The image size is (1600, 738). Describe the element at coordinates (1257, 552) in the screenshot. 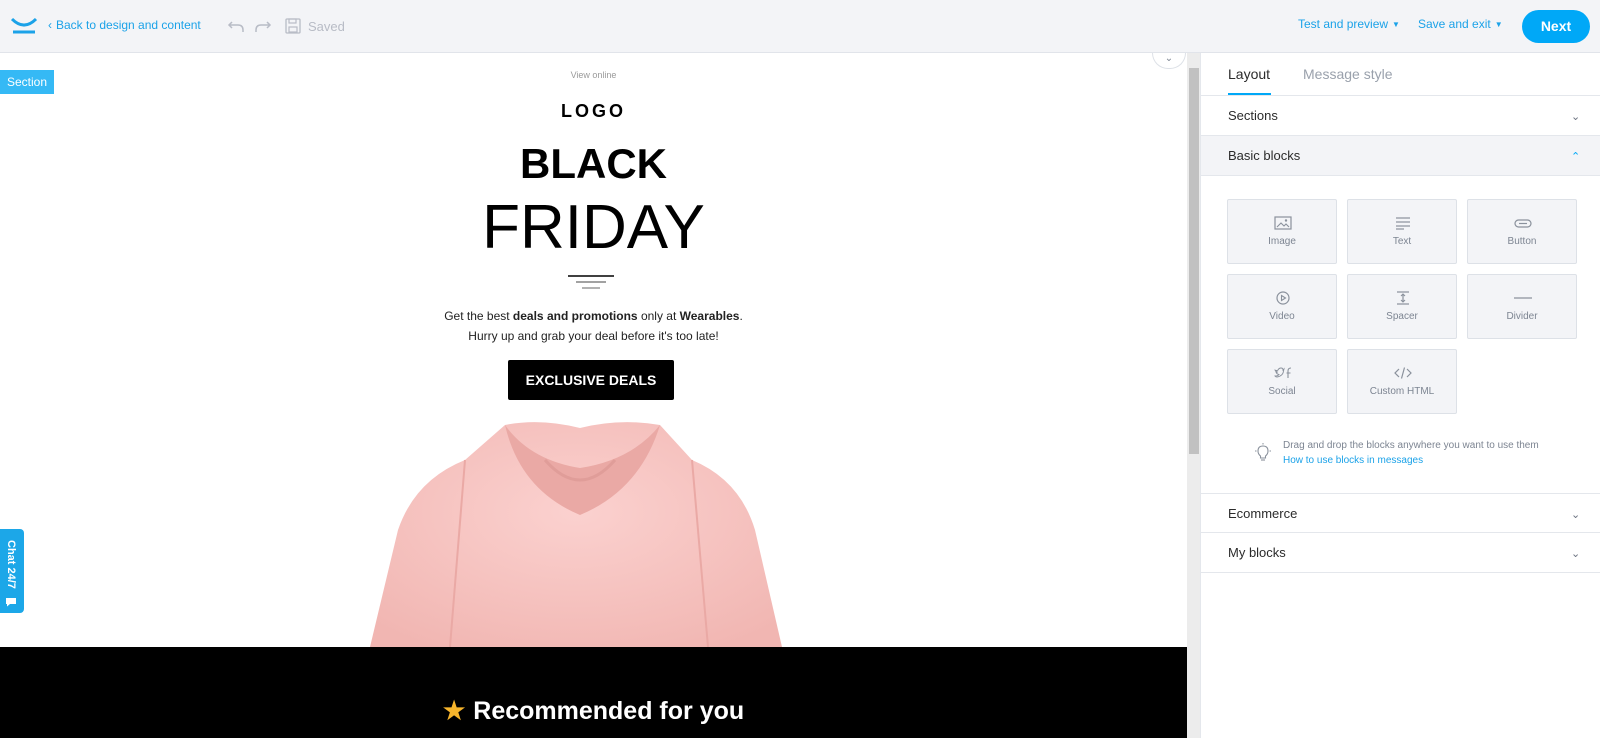

I see `accordion-my-blocks-label: My blocks` at that location.